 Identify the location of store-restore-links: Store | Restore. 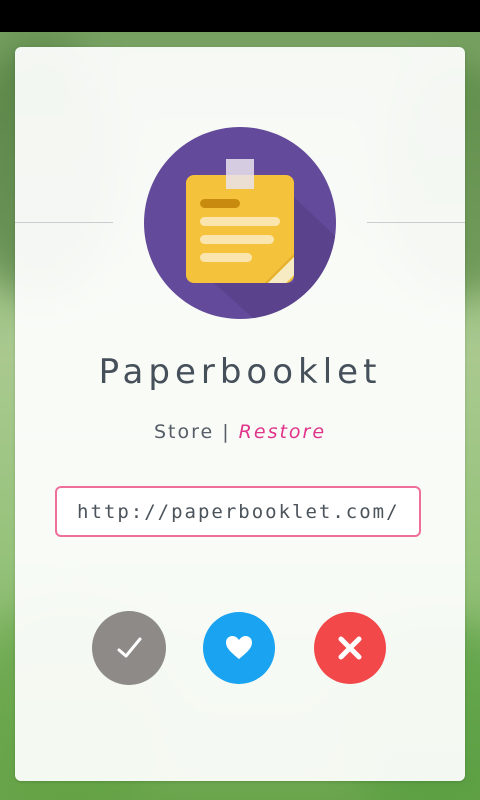
(240, 432).